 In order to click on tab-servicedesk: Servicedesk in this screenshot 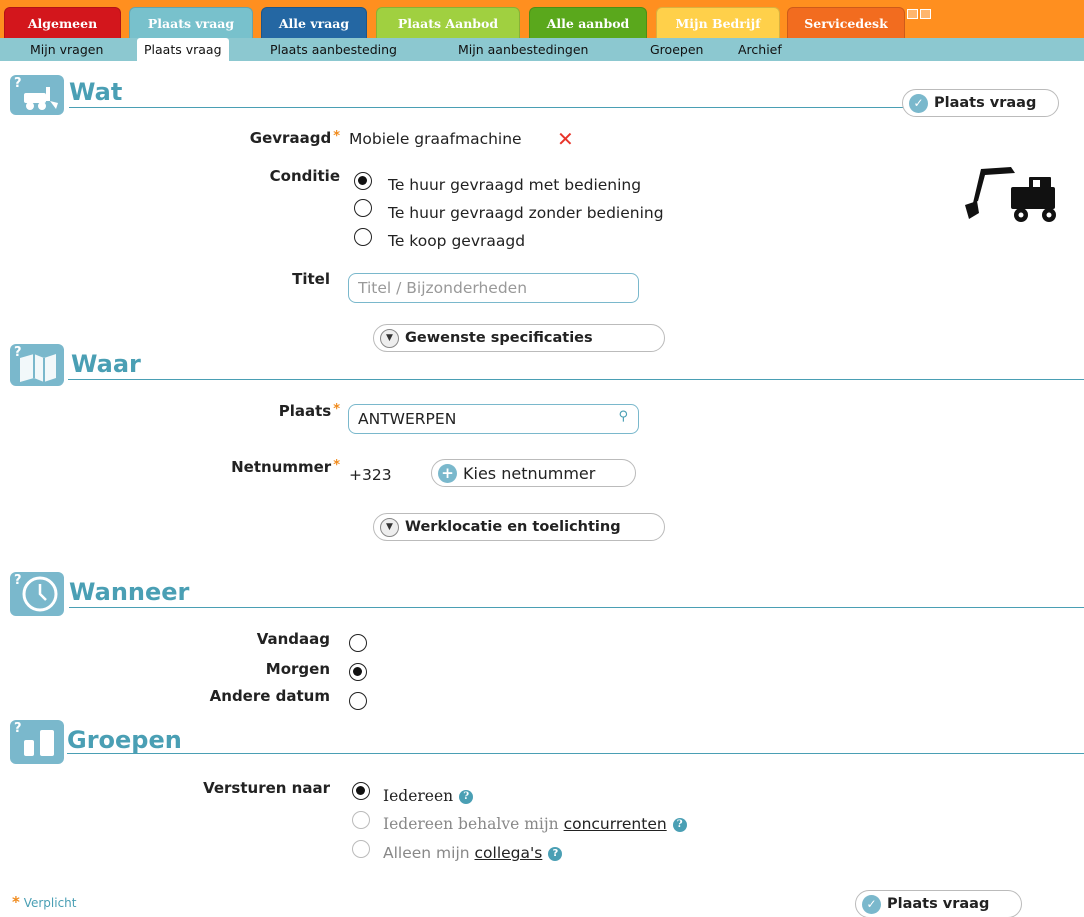, I will do `click(846, 22)`.